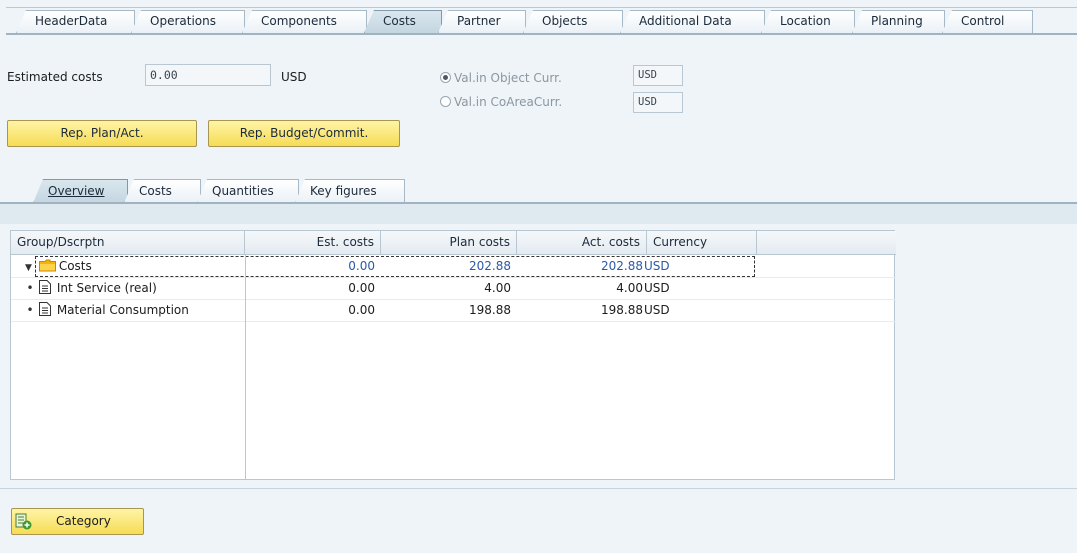 The image size is (1077, 553). What do you see at coordinates (629, 288) in the screenshot?
I see `cell-act-costs: 4.00` at bounding box center [629, 288].